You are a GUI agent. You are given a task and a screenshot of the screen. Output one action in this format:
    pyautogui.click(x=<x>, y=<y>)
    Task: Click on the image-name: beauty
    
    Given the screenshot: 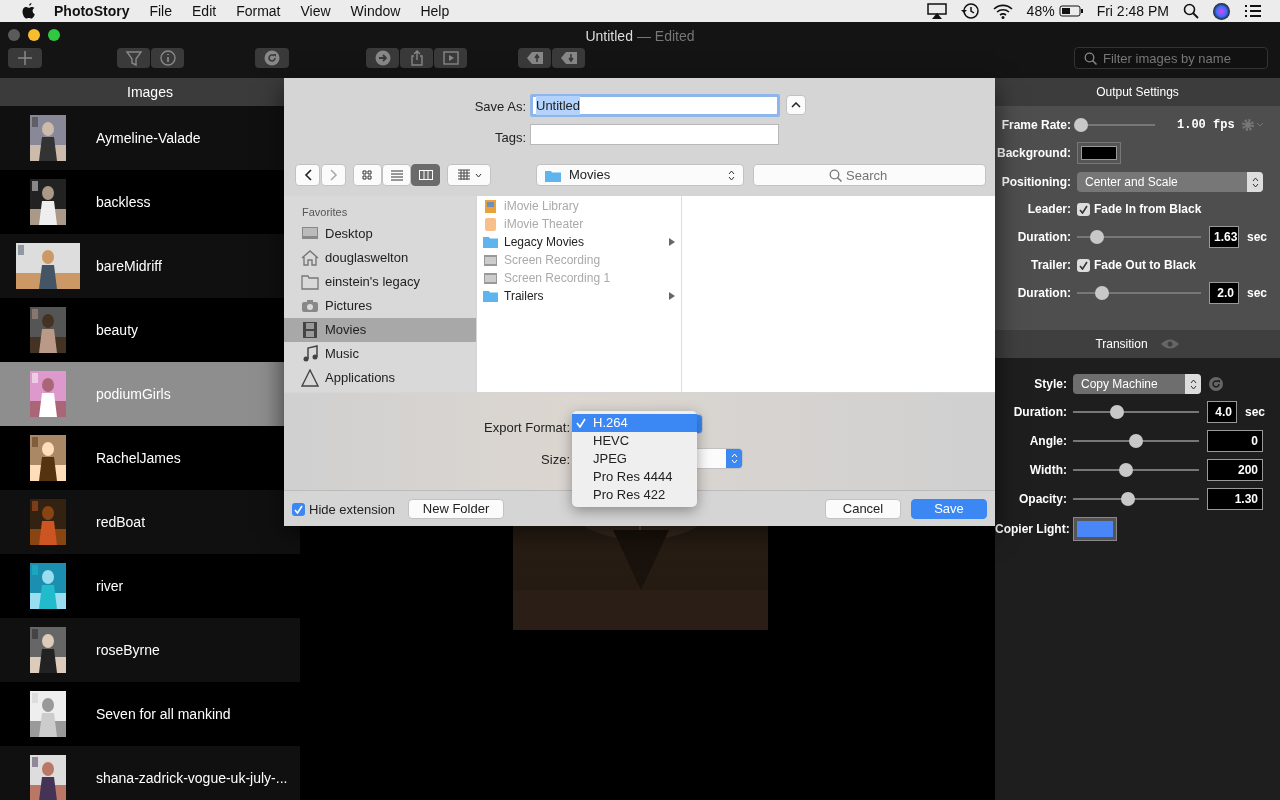 What is the action you would take?
    pyautogui.click(x=117, y=330)
    